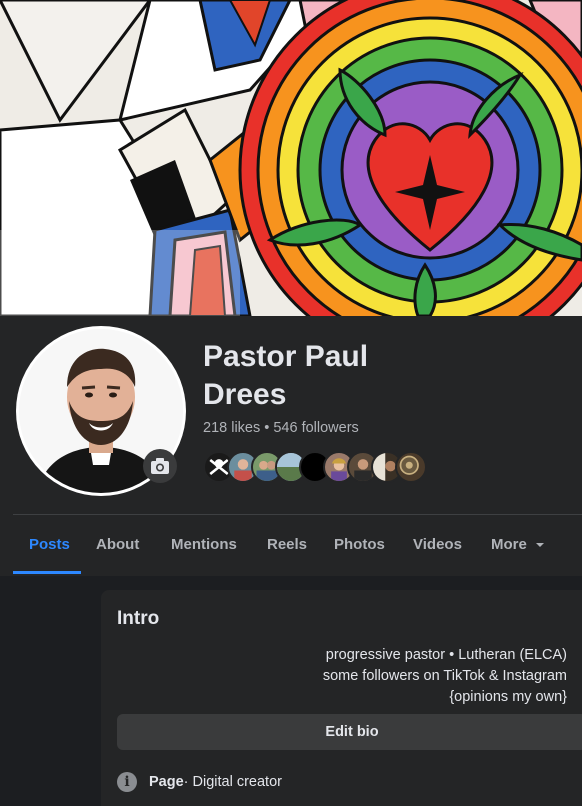 The height and width of the screenshot is (806, 582). What do you see at coordinates (411, 467) in the screenshot?
I see `follower-avatar` at bounding box center [411, 467].